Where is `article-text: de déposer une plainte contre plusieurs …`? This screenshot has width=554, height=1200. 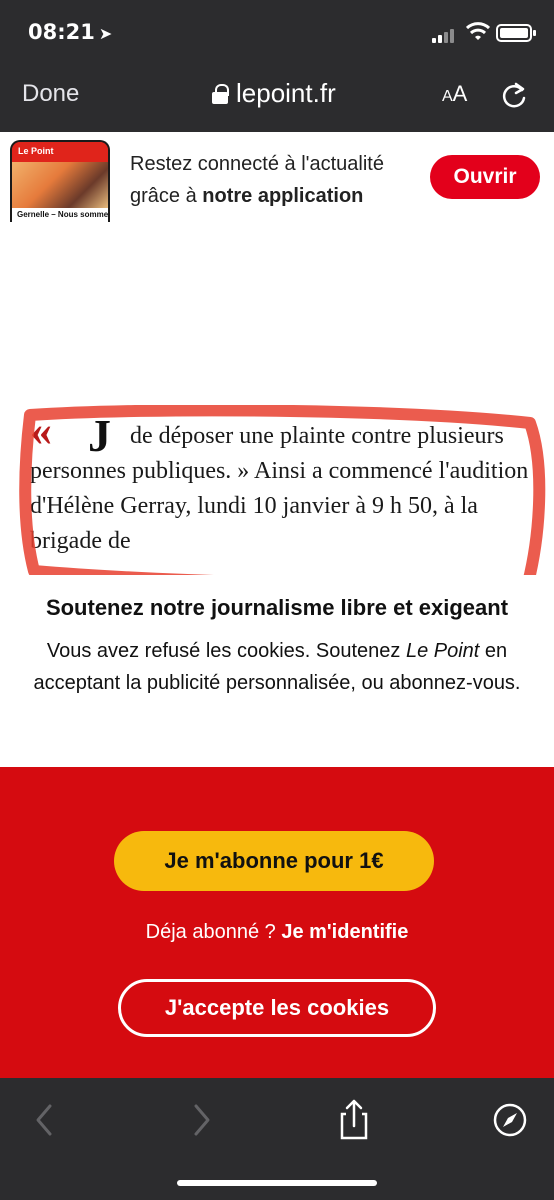
article-text: de déposer une plainte contre plusieurs … is located at coordinates (279, 488).